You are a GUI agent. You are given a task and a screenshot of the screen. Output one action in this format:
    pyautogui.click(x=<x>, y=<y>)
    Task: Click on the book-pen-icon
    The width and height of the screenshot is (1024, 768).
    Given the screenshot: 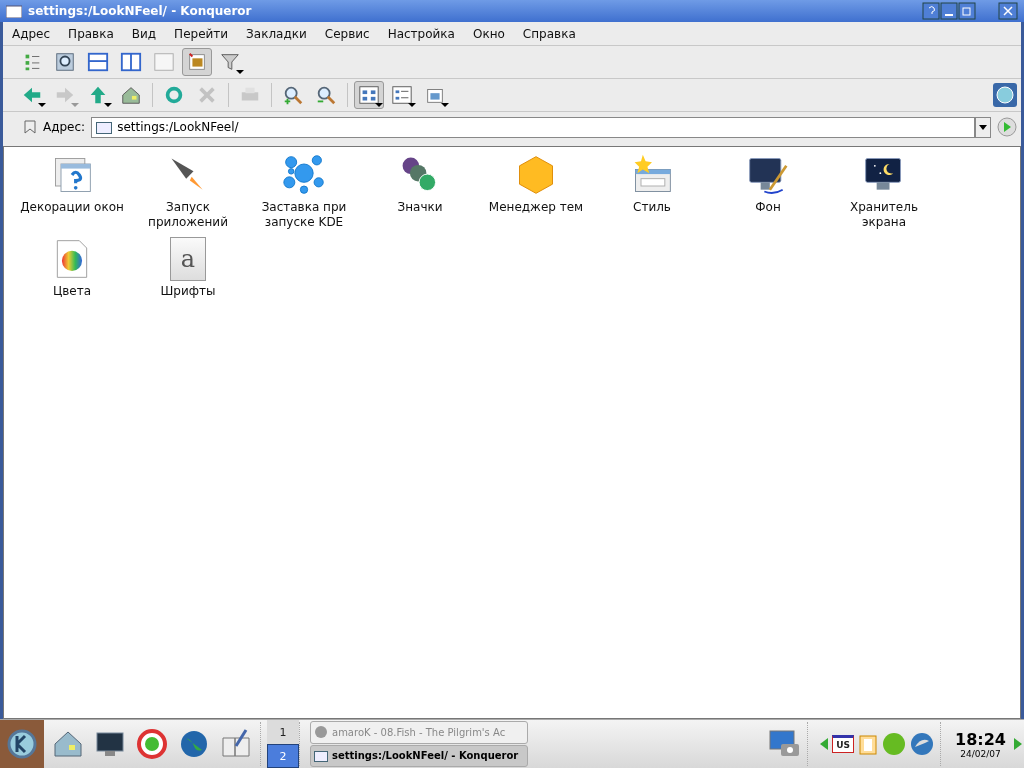 What is the action you would take?
    pyautogui.click(x=236, y=744)
    